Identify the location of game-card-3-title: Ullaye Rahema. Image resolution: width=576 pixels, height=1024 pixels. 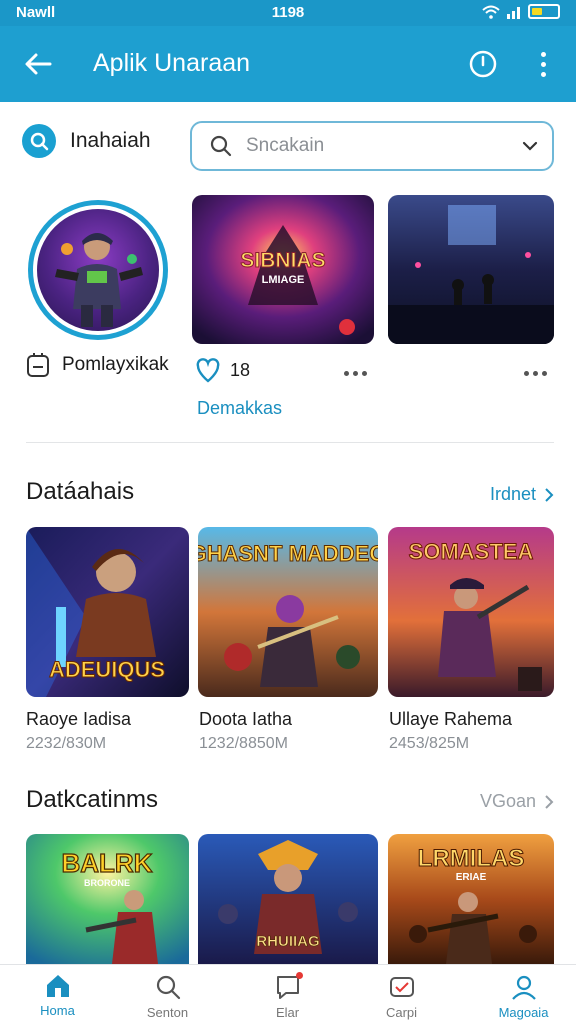
(451, 719).